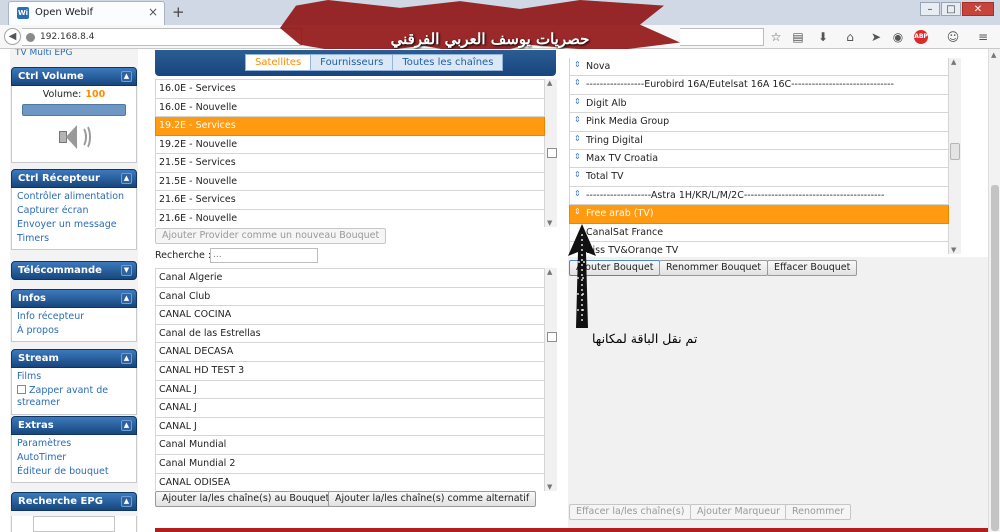 The width and height of the screenshot is (1000, 532). I want to click on telecommande-header: Télécommande ▼, so click(74, 270).